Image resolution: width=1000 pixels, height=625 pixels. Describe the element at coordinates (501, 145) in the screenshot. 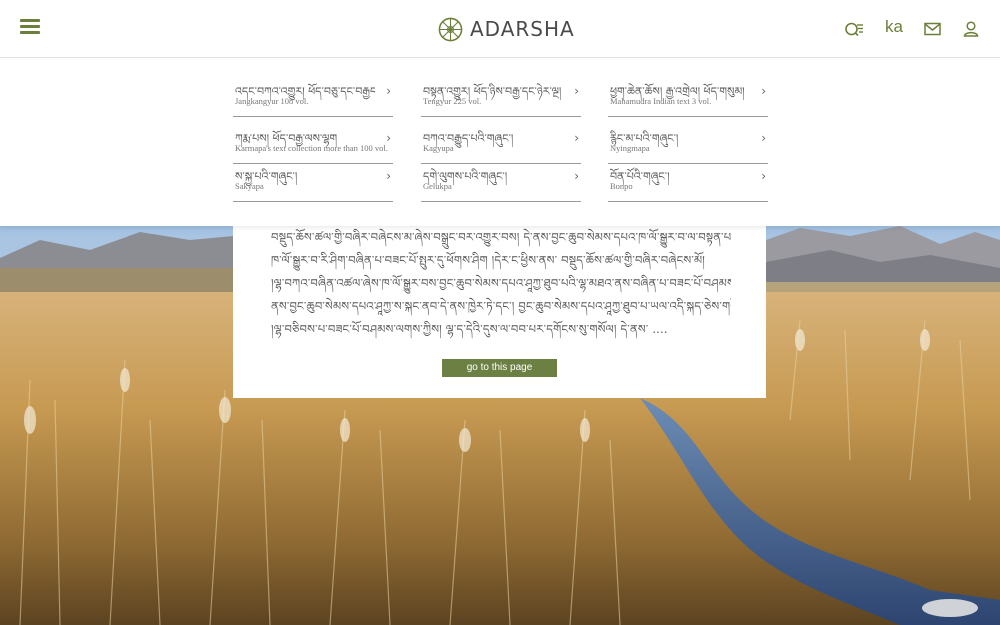

I see `menu-item-kagyupa: བཀའ་བརྒྱུད་པའི་གཞུང་། Kagyupa ›` at that location.